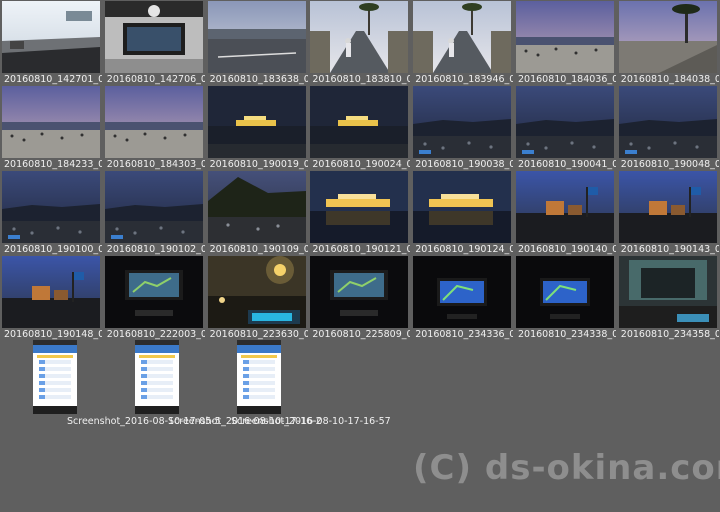  What do you see at coordinates (361, 79) in the screenshot?
I see `thumbnail-filename: 20160810_183810_0` at bounding box center [361, 79].